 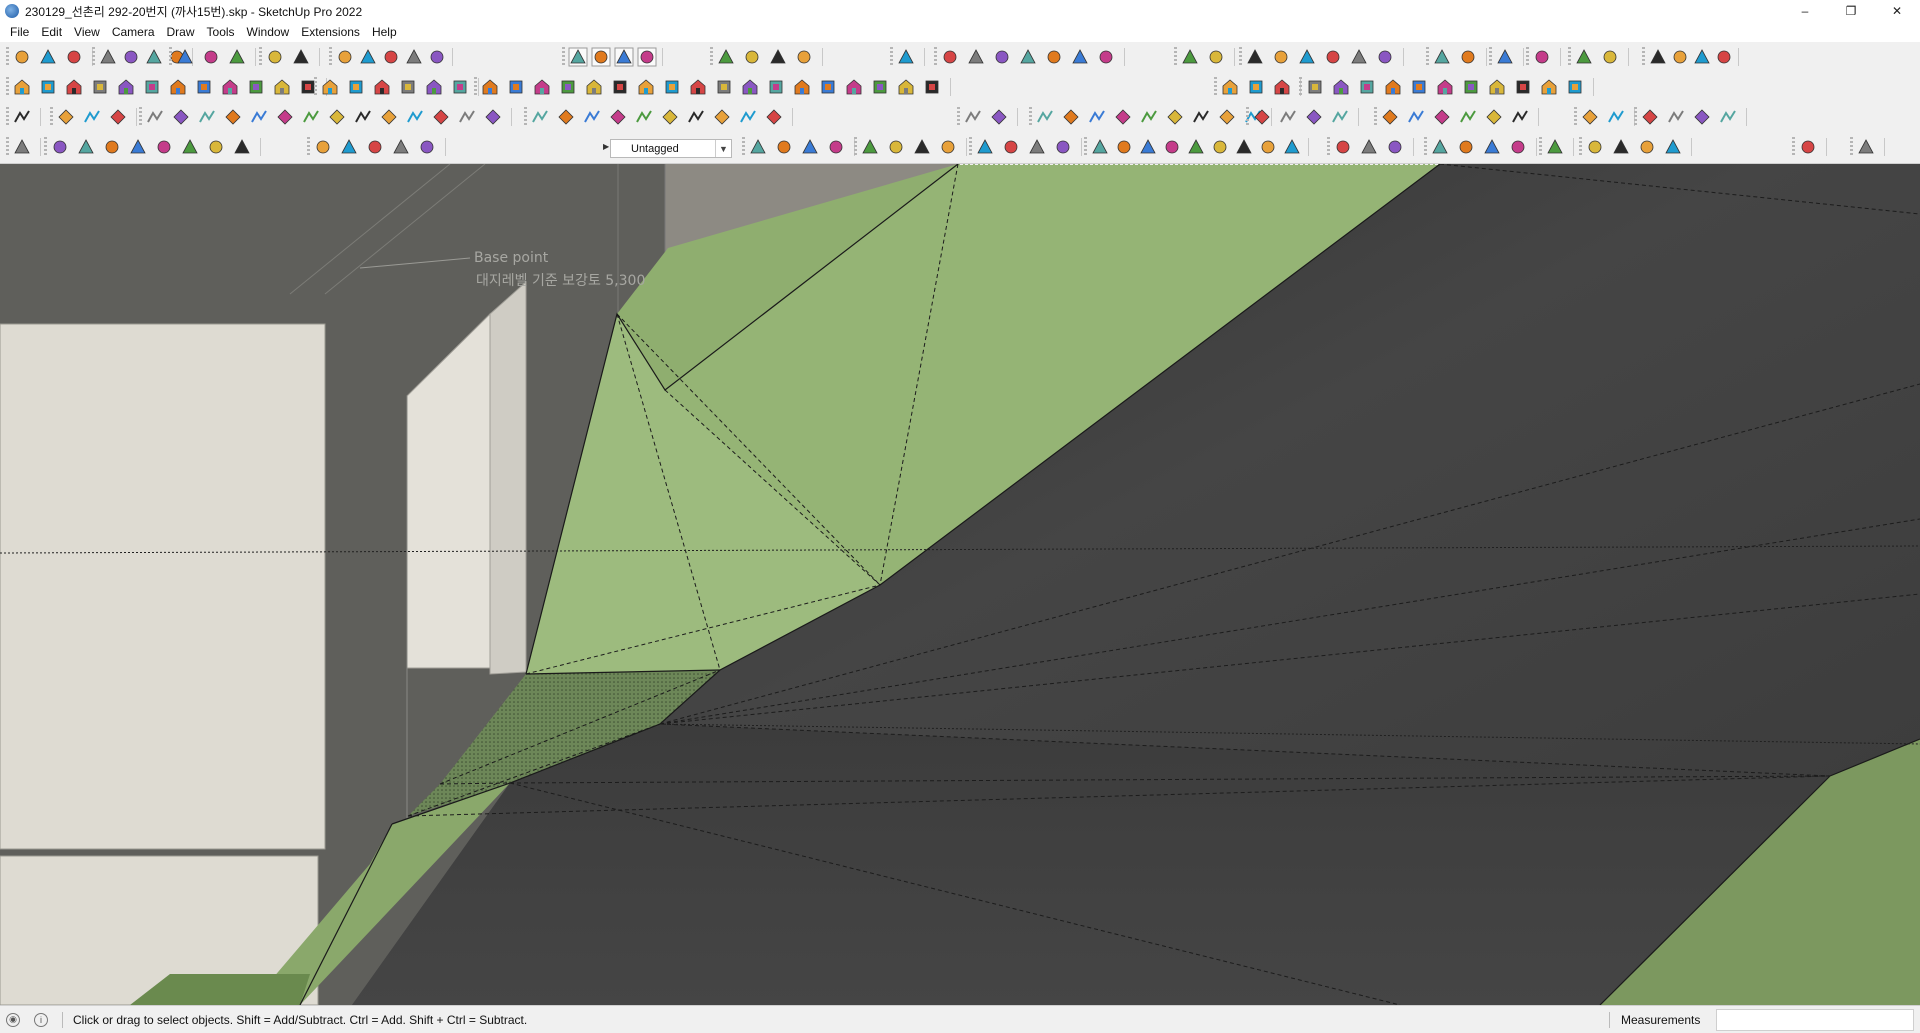 I want to click on extension-warehouse-icon, so click(x=427, y=147).